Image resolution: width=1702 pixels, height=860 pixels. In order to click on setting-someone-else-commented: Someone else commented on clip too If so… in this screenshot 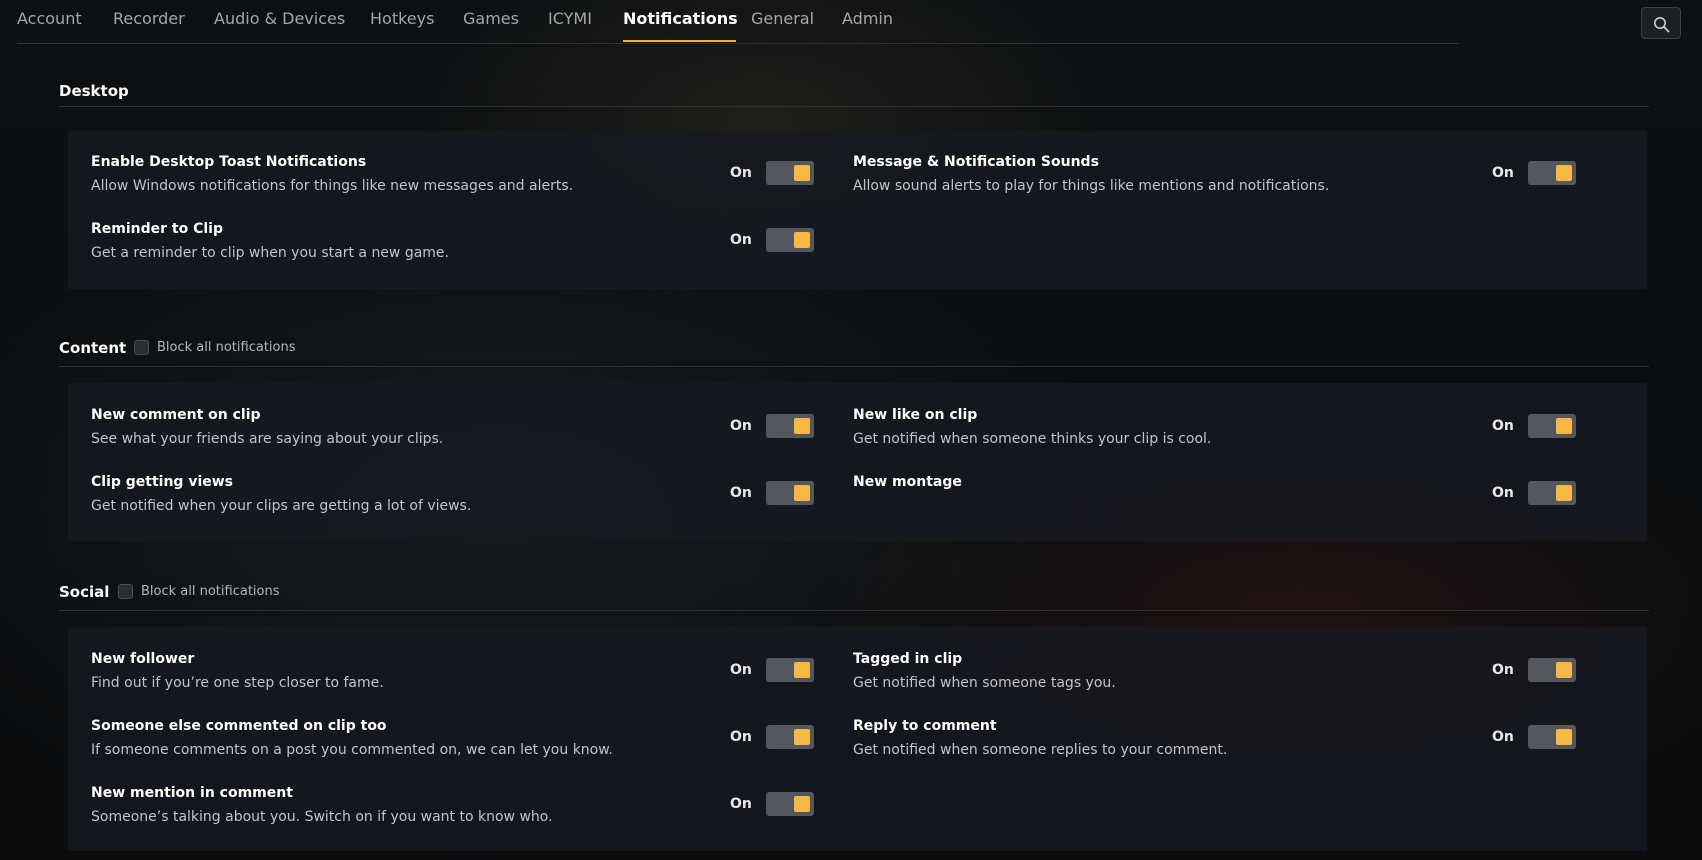, I will do `click(441, 748)`.